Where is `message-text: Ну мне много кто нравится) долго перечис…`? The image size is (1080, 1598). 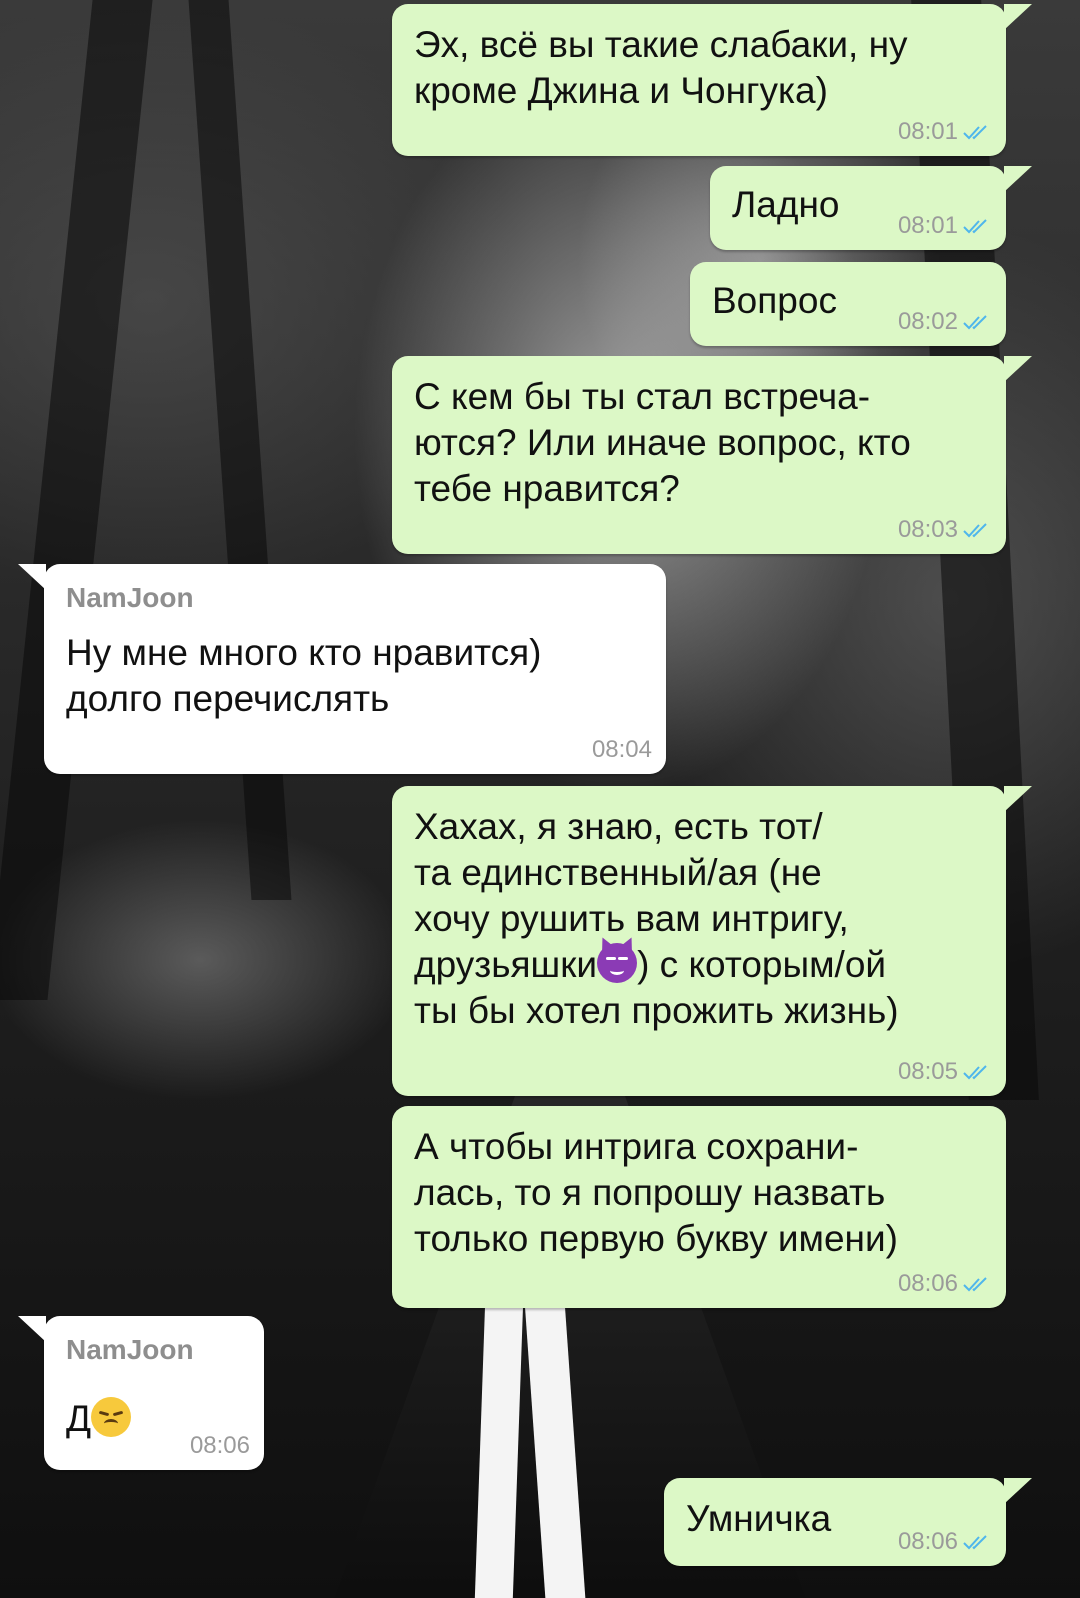 message-text: Ну мне много кто нравится) долго перечис… is located at coordinates (304, 675).